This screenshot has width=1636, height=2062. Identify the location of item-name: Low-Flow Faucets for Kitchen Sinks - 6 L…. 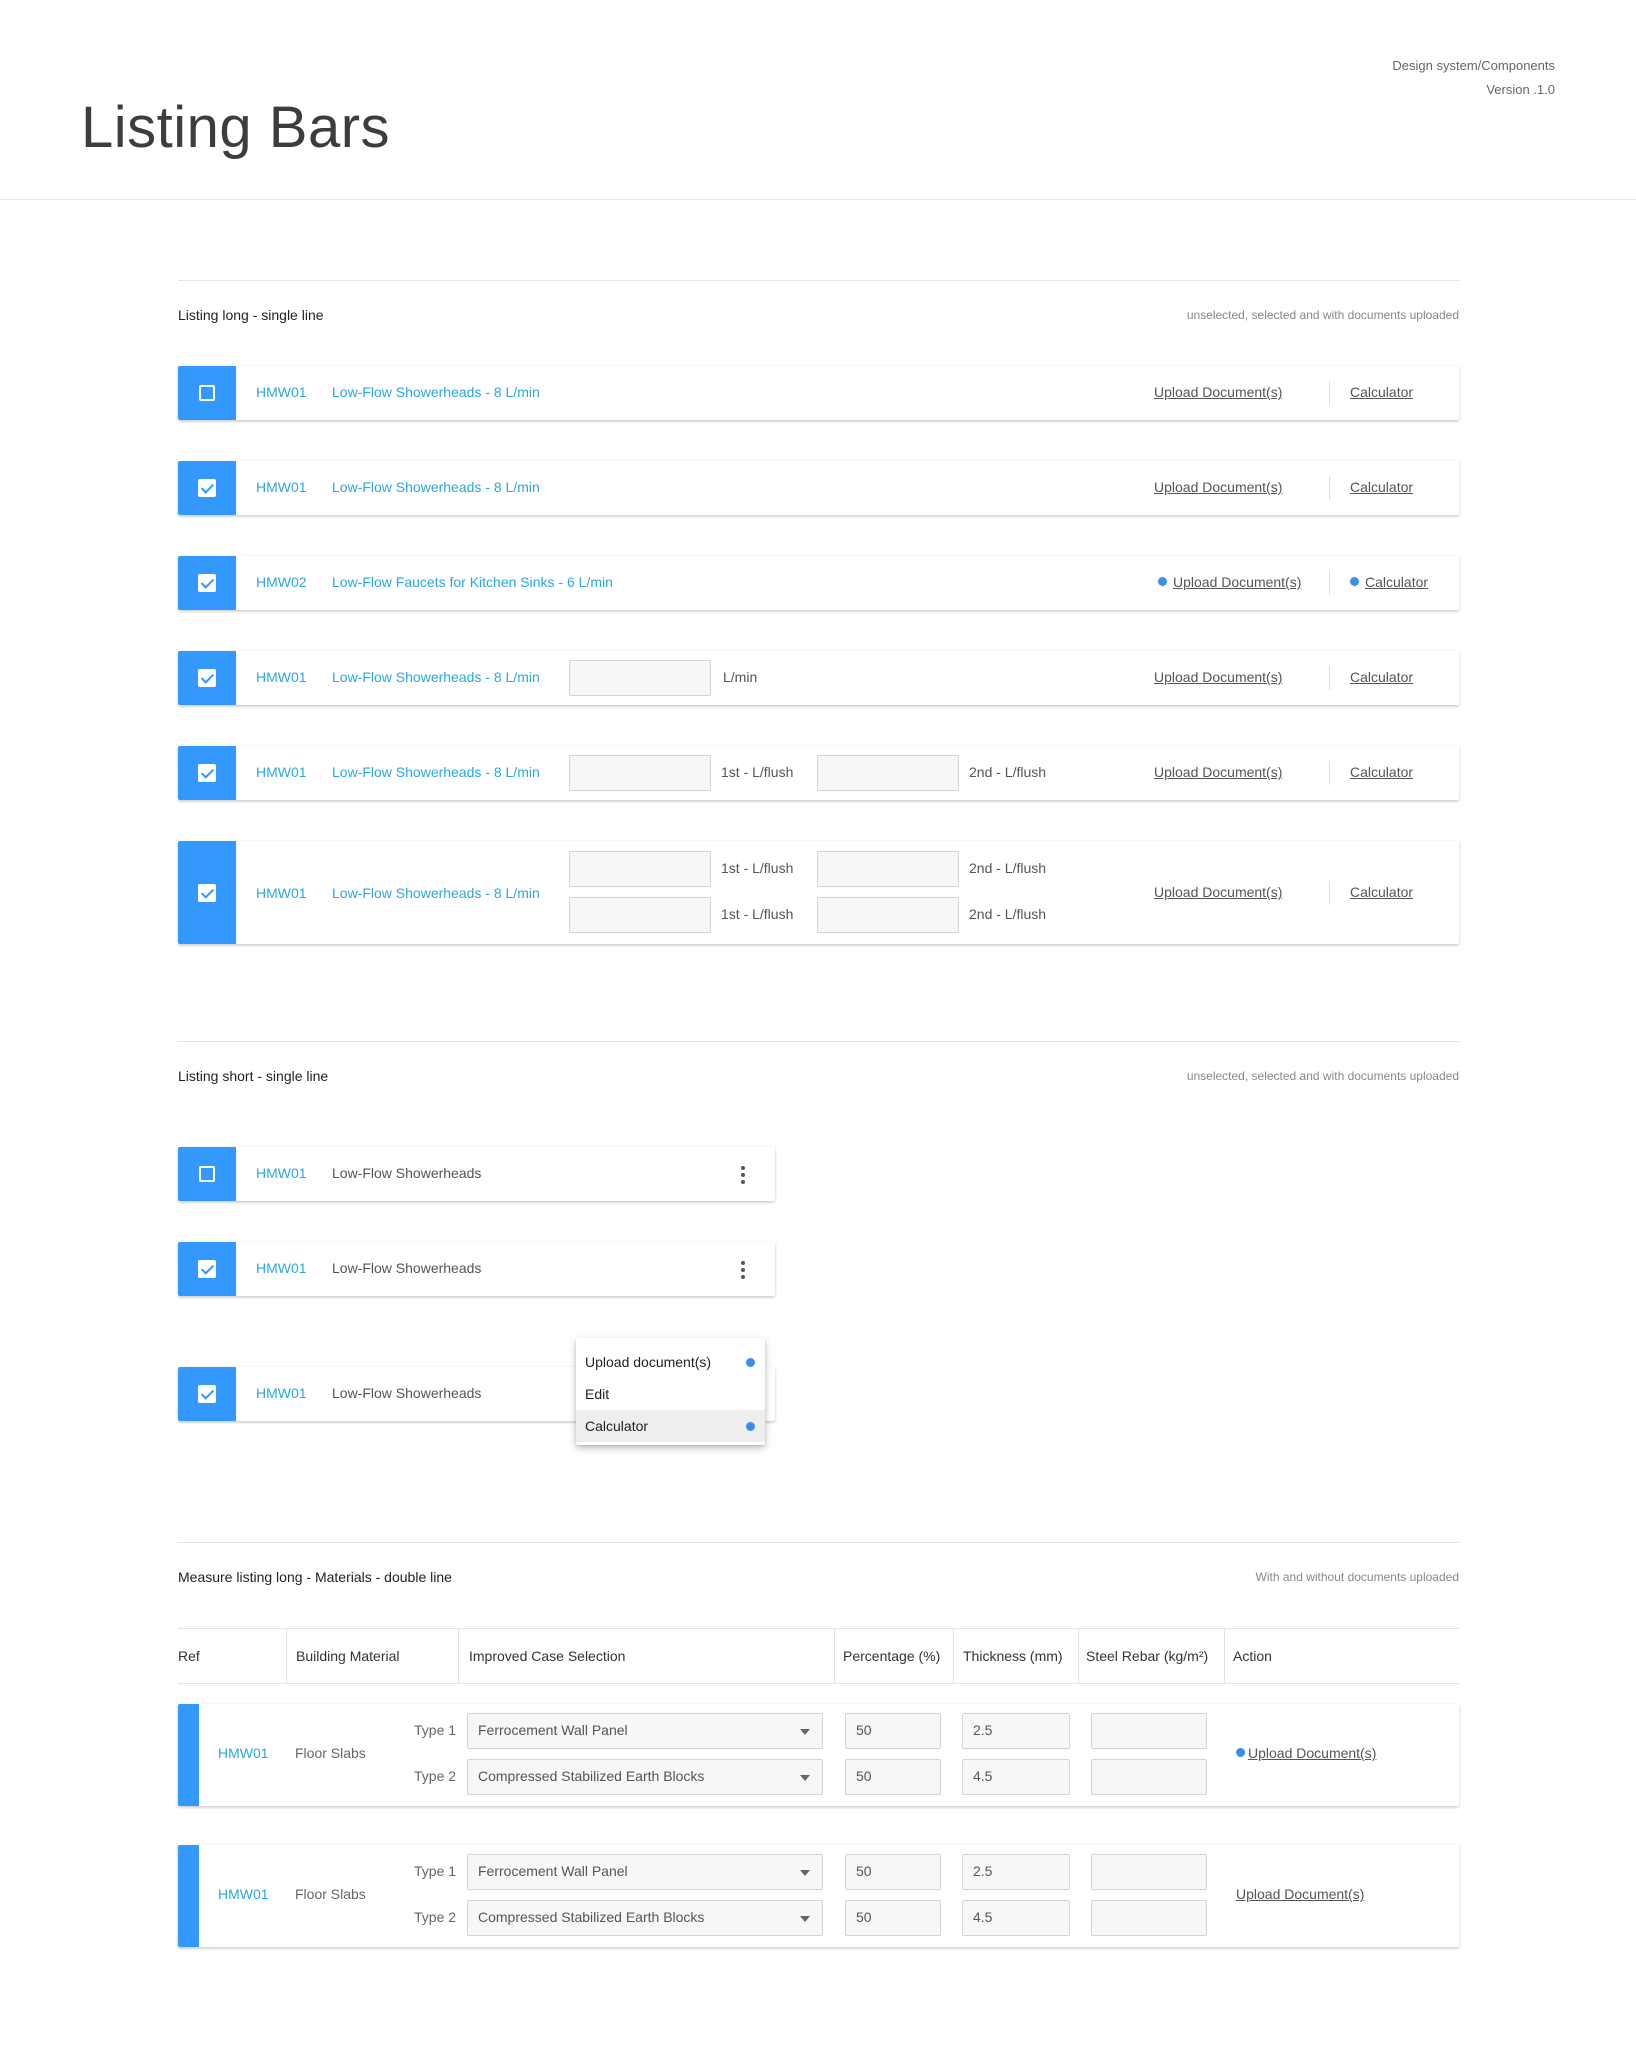
(472, 582).